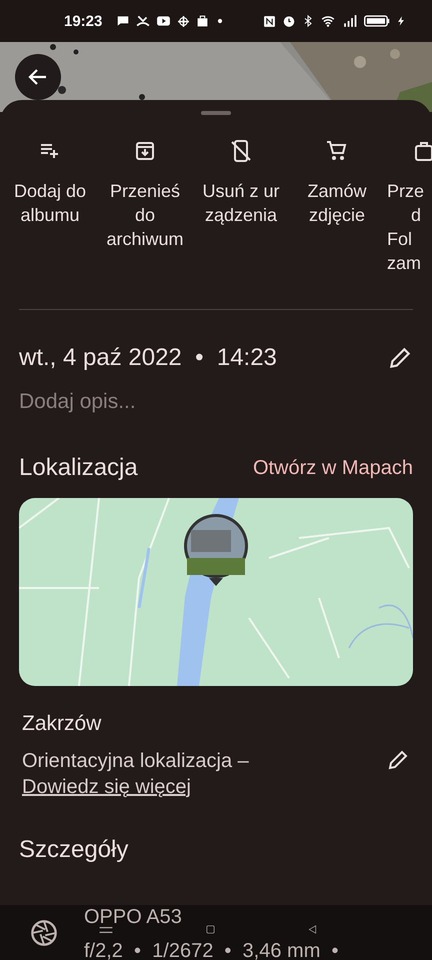  What do you see at coordinates (328, 21) in the screenshot?
I see `wifi-icon` at bounding box center [328, 21].